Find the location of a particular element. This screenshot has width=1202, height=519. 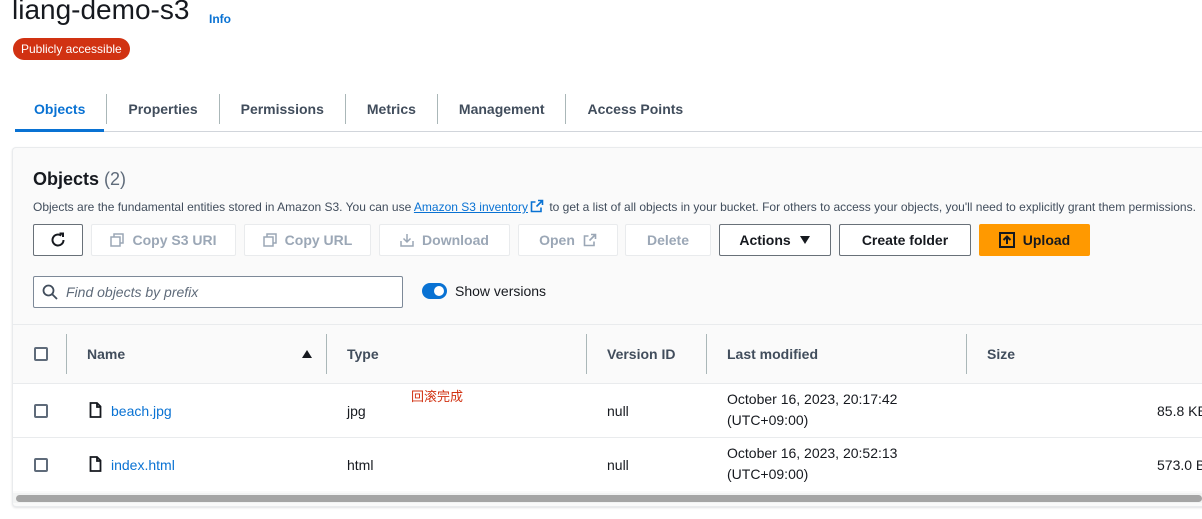

tab-objects: Objects is located at coordinates (60, 109).